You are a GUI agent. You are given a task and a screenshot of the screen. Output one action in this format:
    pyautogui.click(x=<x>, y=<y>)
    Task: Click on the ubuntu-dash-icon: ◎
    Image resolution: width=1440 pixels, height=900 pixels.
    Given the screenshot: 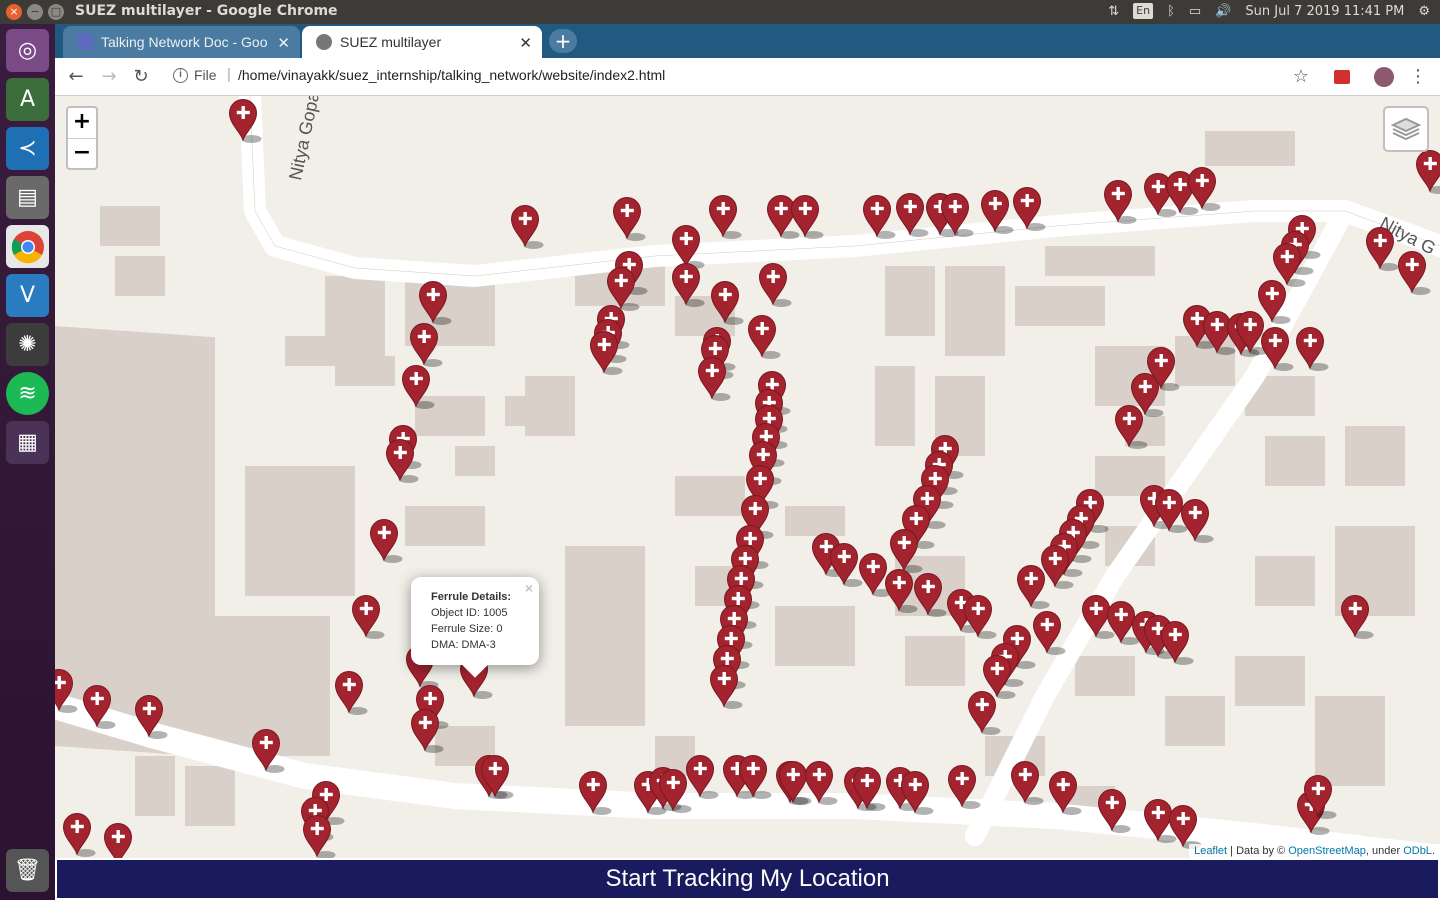 What is the action you would take?
    pyautogui.click(x=27, y=50)
    